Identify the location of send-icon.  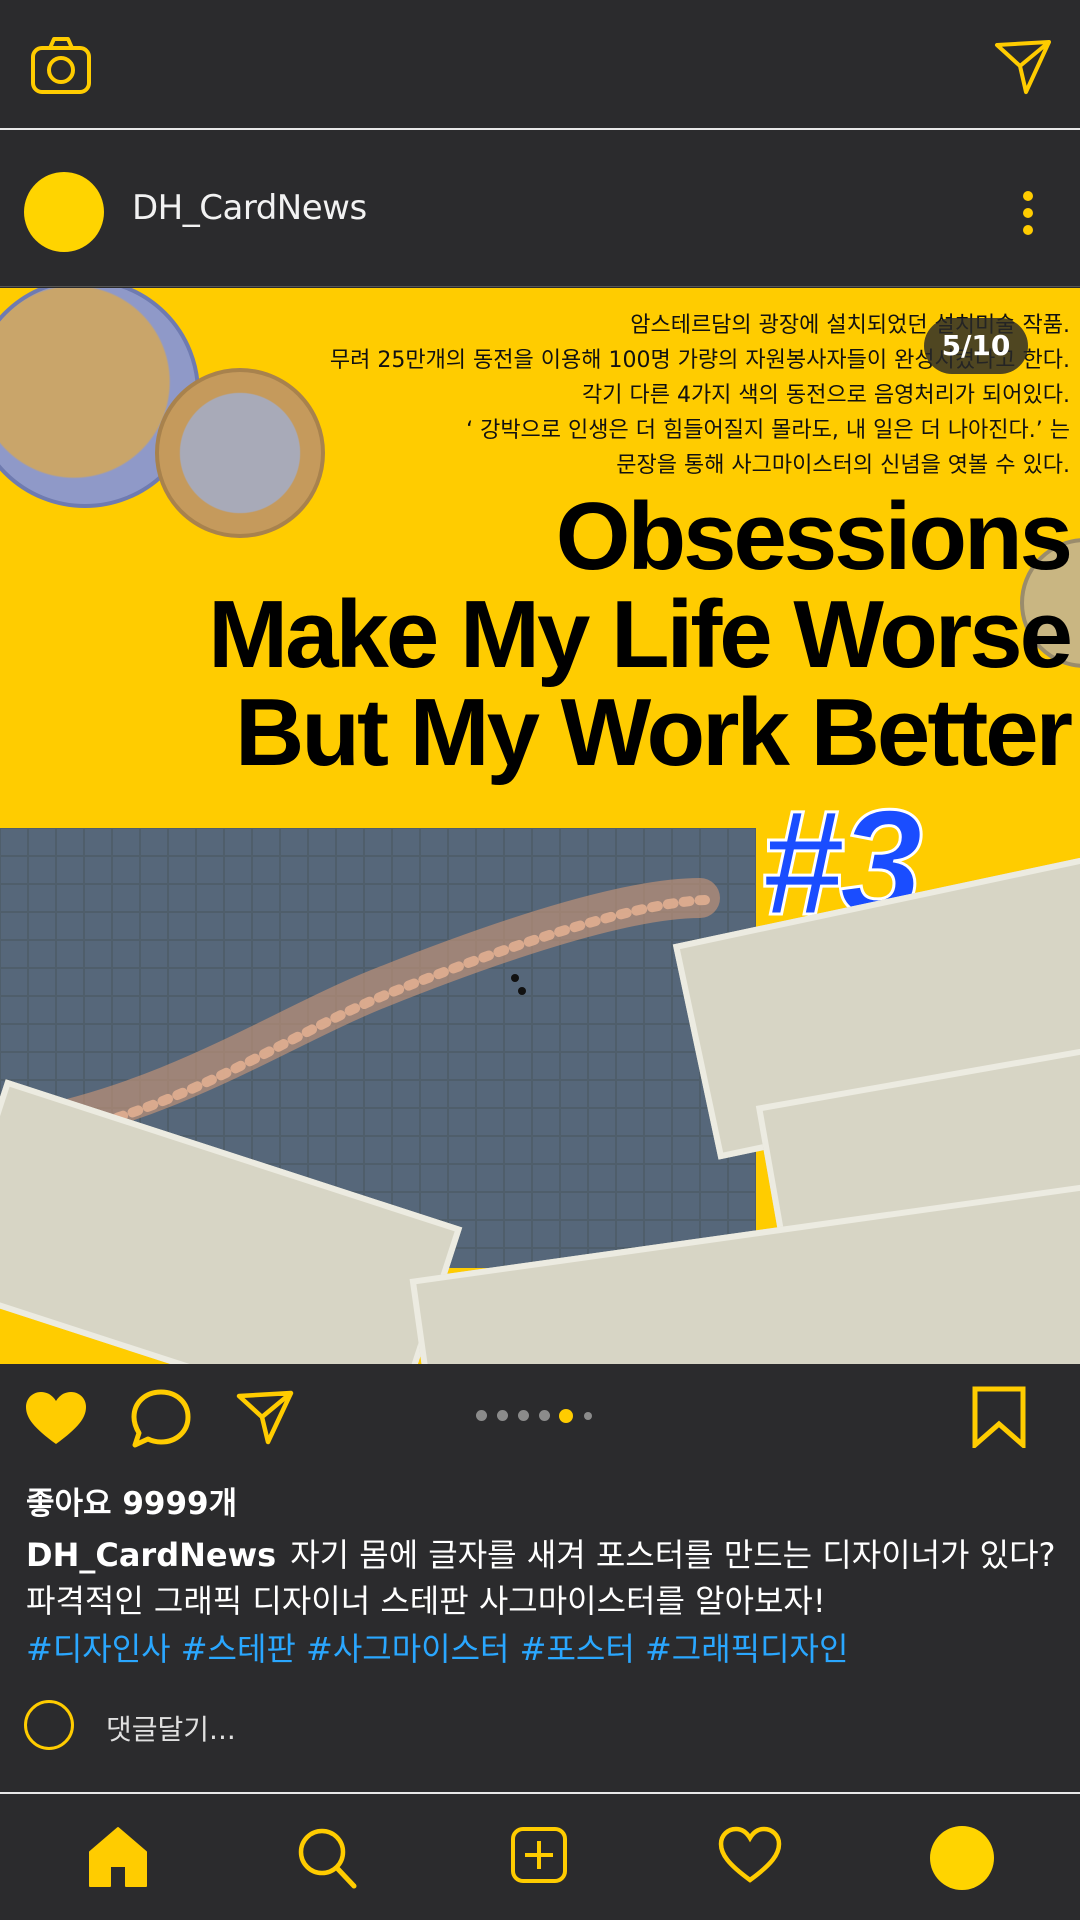
(1023, 67).